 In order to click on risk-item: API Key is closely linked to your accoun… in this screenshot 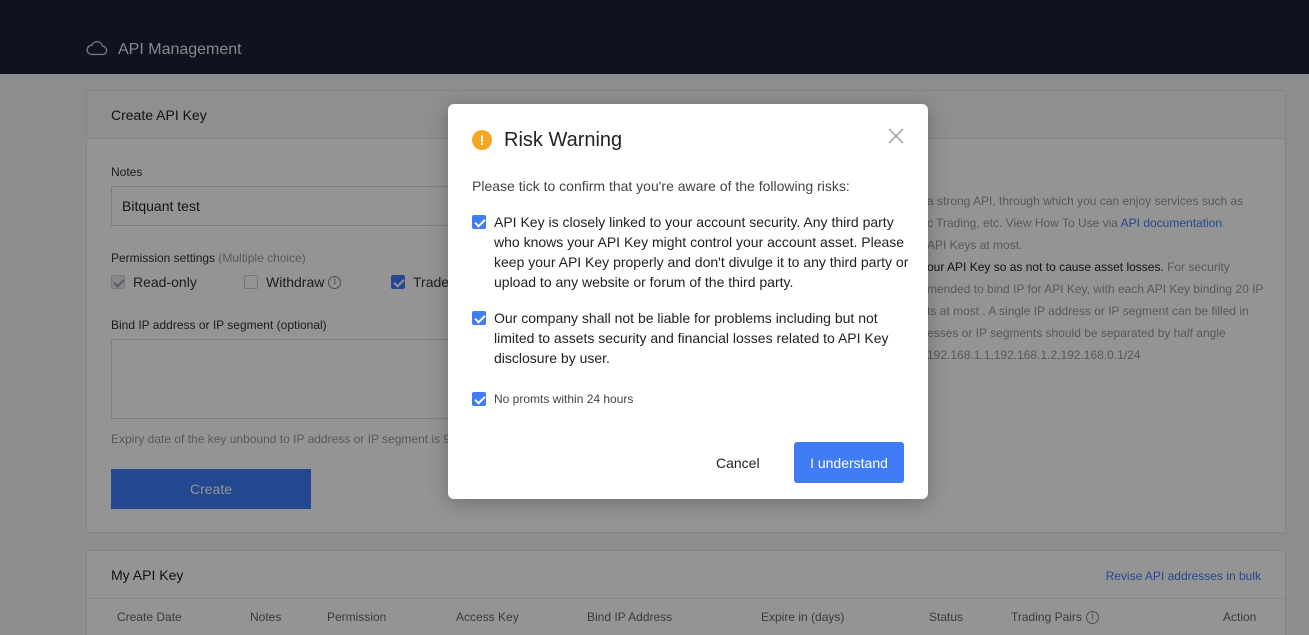, I will do `click(692, 252)`.